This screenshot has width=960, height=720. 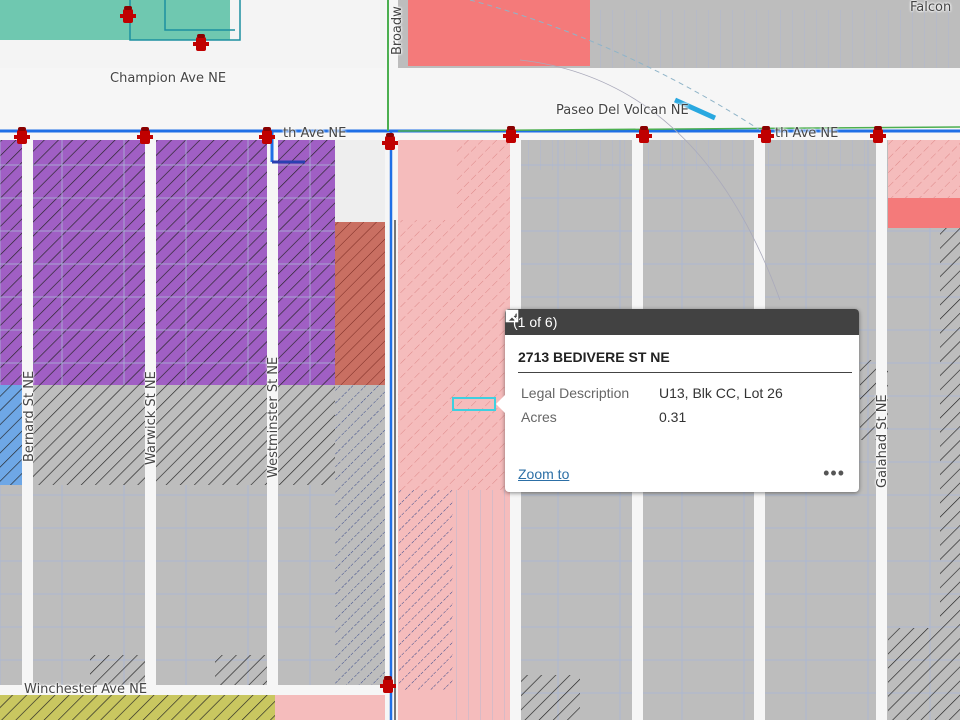 I want to click on street-label-galahad: Galahad St NE, so click(x=882, y=441).